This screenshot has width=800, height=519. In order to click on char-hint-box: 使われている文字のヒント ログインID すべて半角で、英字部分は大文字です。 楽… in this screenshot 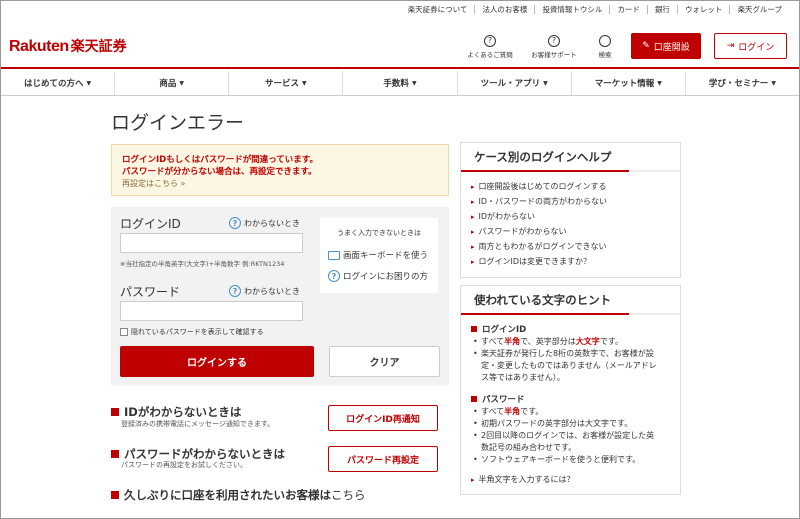, I will do `click(570, 390)`.